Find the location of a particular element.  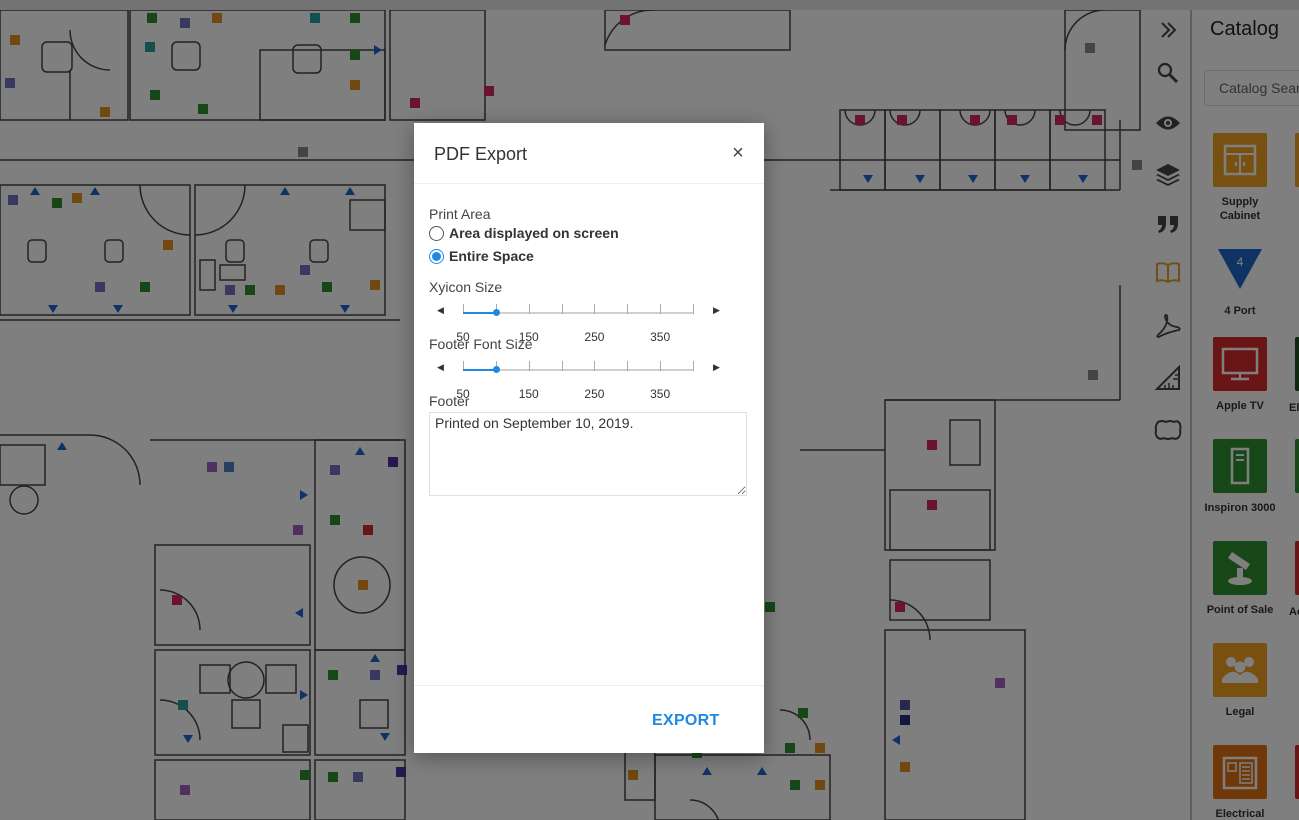

print-area-label: Print Area is located at coordinates (460, 214).